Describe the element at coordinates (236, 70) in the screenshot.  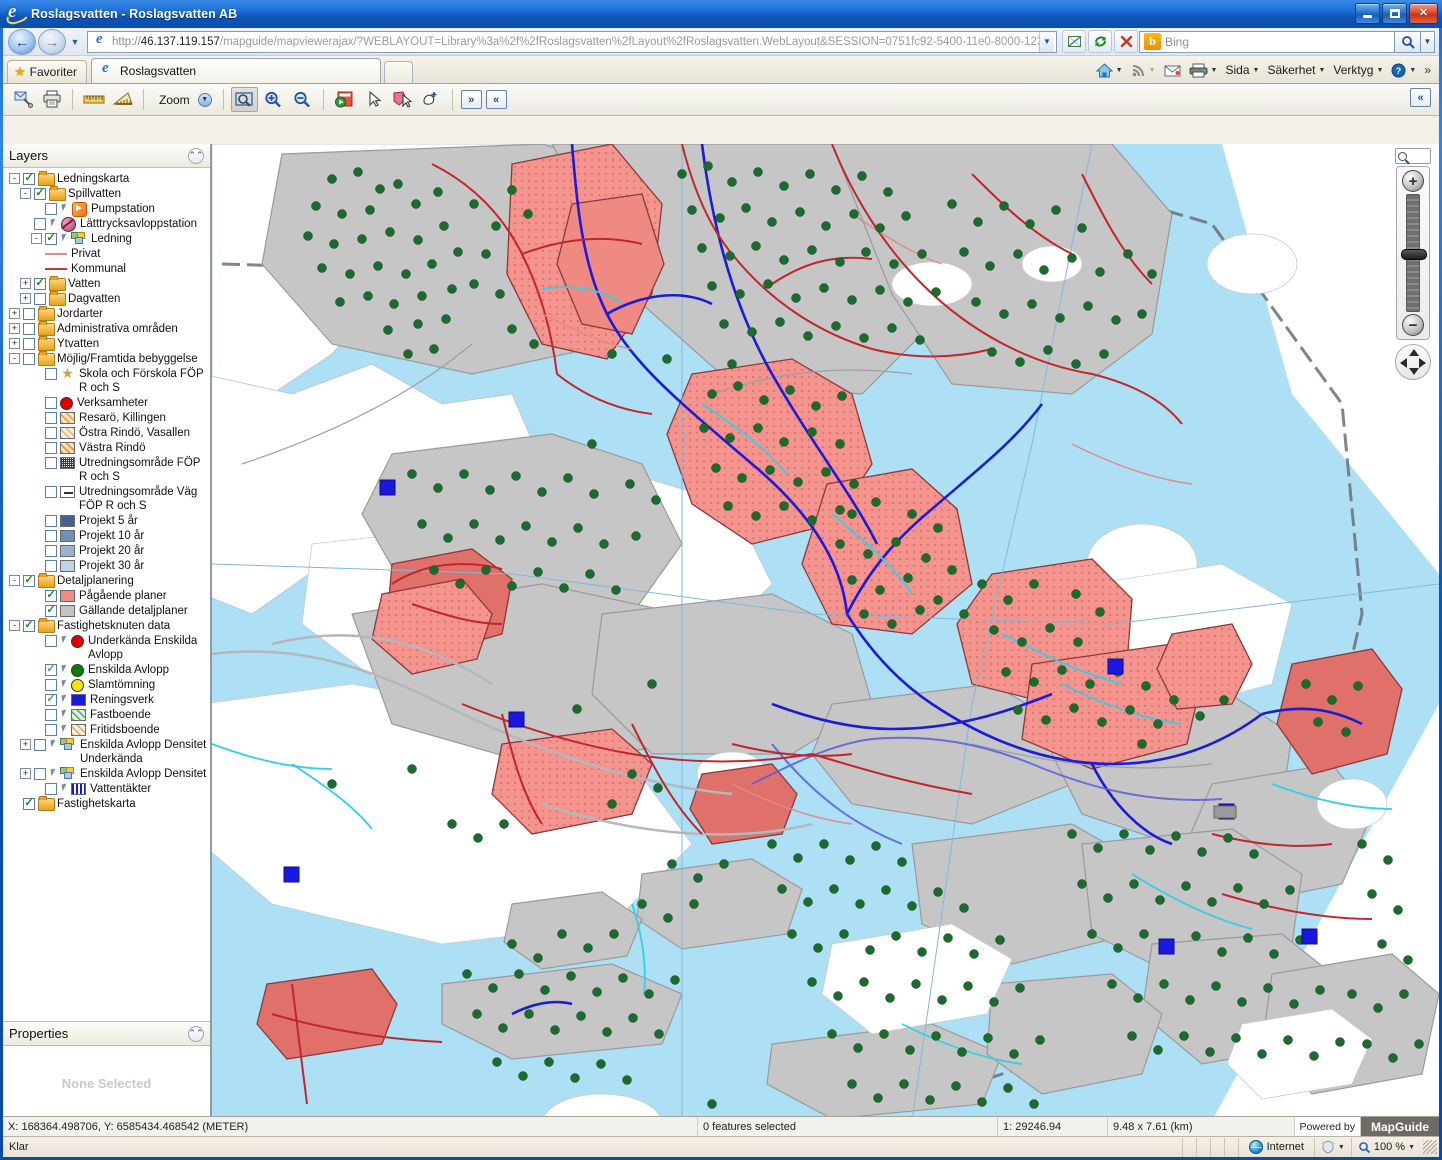
I see `tab-roslagsvatten: Roslagsvatten` at that location.